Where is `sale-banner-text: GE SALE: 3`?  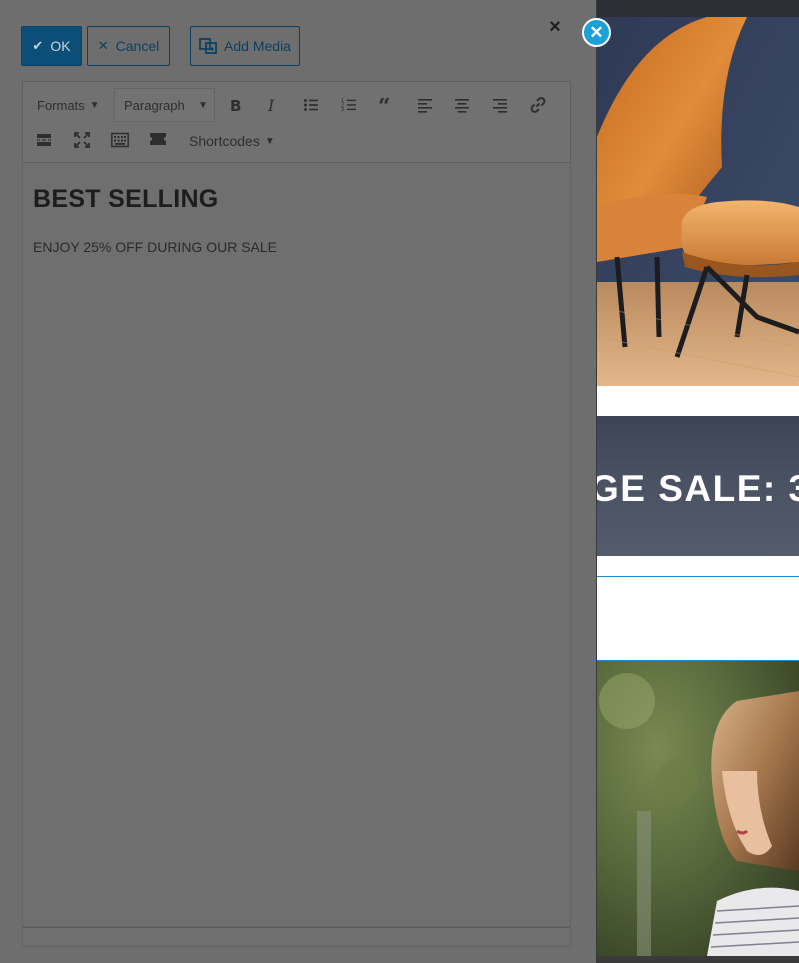
sale-banner-text: GE SALE: 3 is located at coordinates (698, 488).